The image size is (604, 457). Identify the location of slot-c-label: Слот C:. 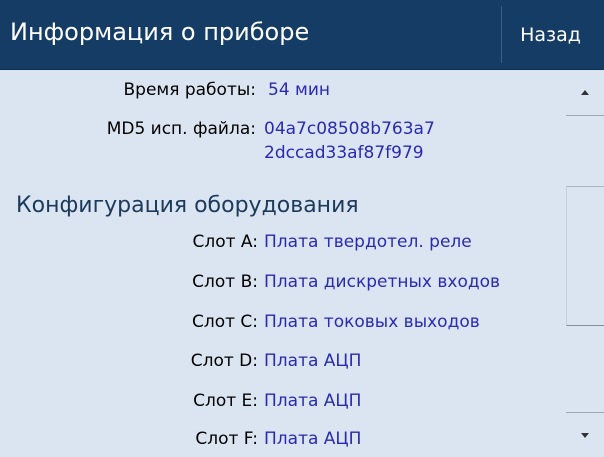
(224, 322).